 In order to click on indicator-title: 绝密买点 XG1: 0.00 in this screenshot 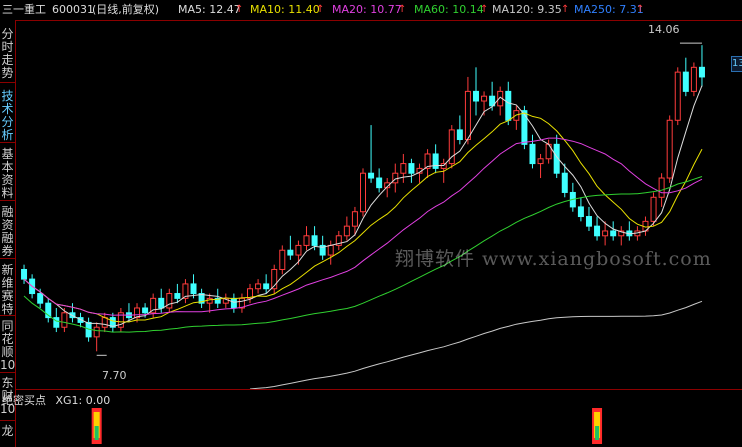, I will do `click(59, 400)`.